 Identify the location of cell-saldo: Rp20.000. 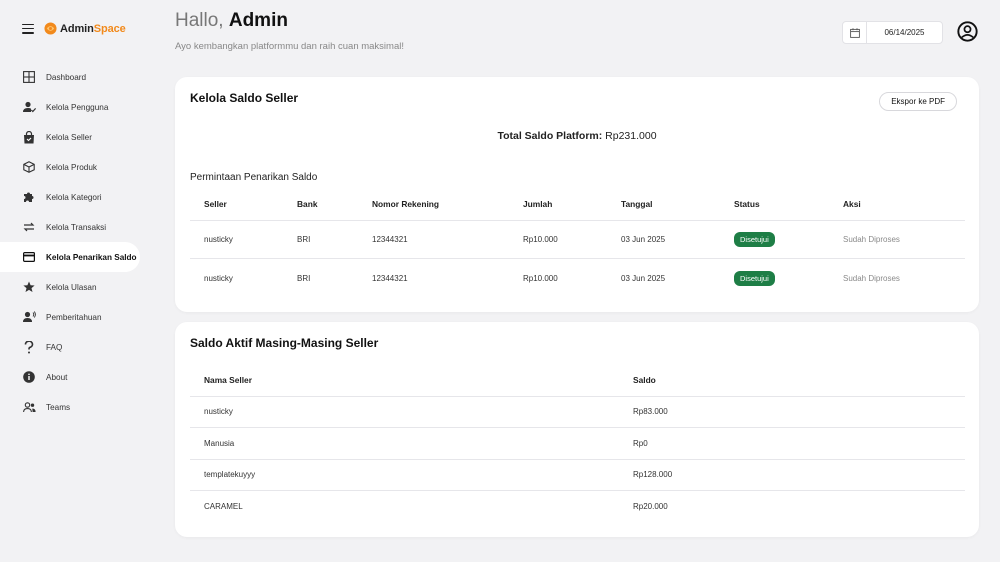
(650, 506).